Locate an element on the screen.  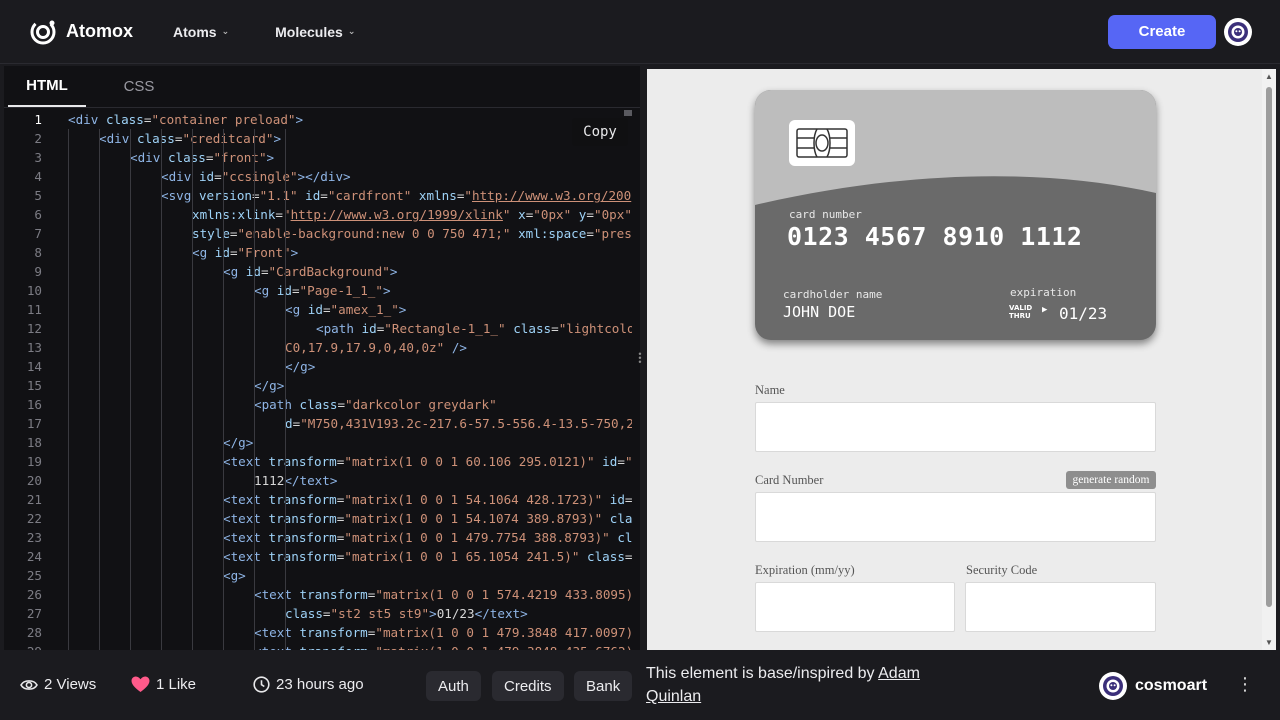
user-avatar is located at coordinates (1238, 31).